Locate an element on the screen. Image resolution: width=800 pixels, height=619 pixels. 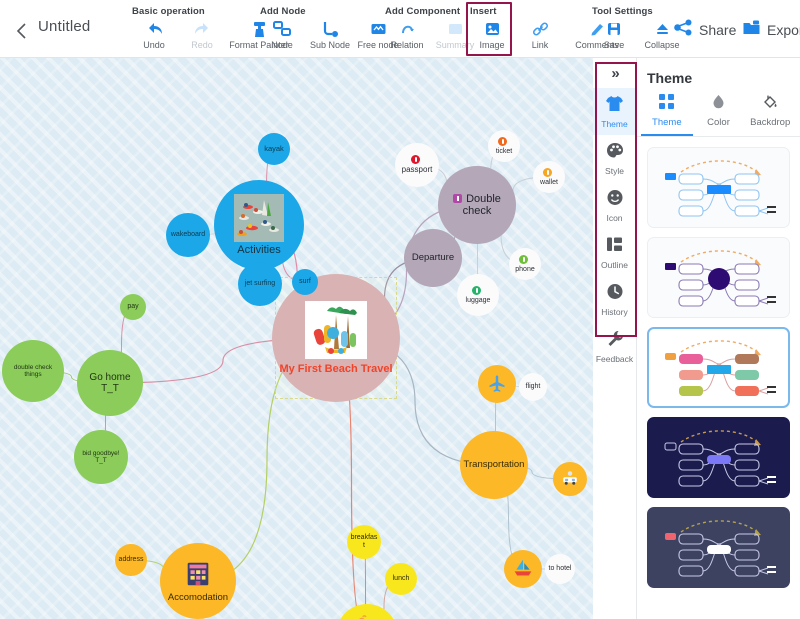
paint-bucket-icon is located at coordinates (770, 104).